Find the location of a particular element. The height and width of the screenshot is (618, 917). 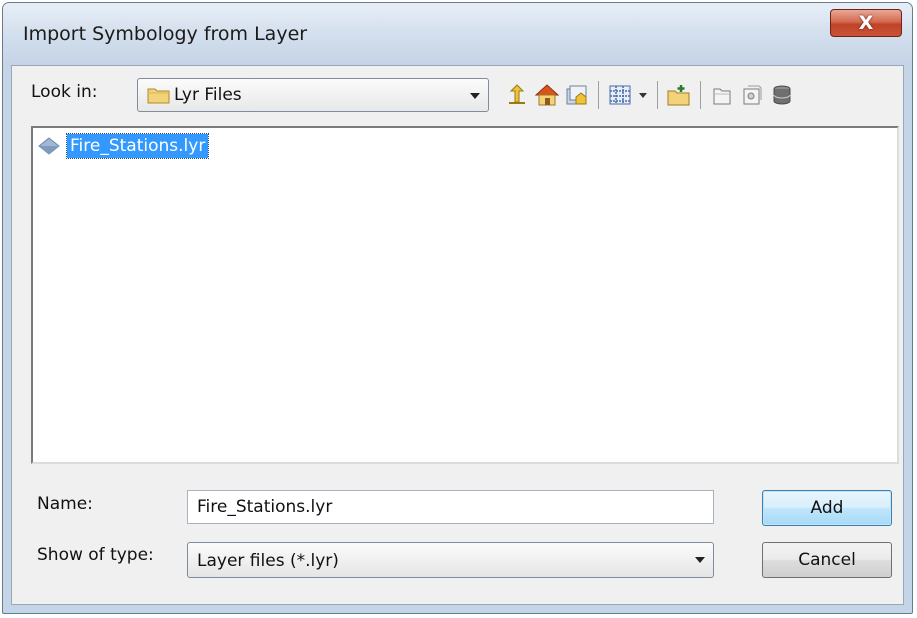

new-layer-button is located at coordinates (752, 95).